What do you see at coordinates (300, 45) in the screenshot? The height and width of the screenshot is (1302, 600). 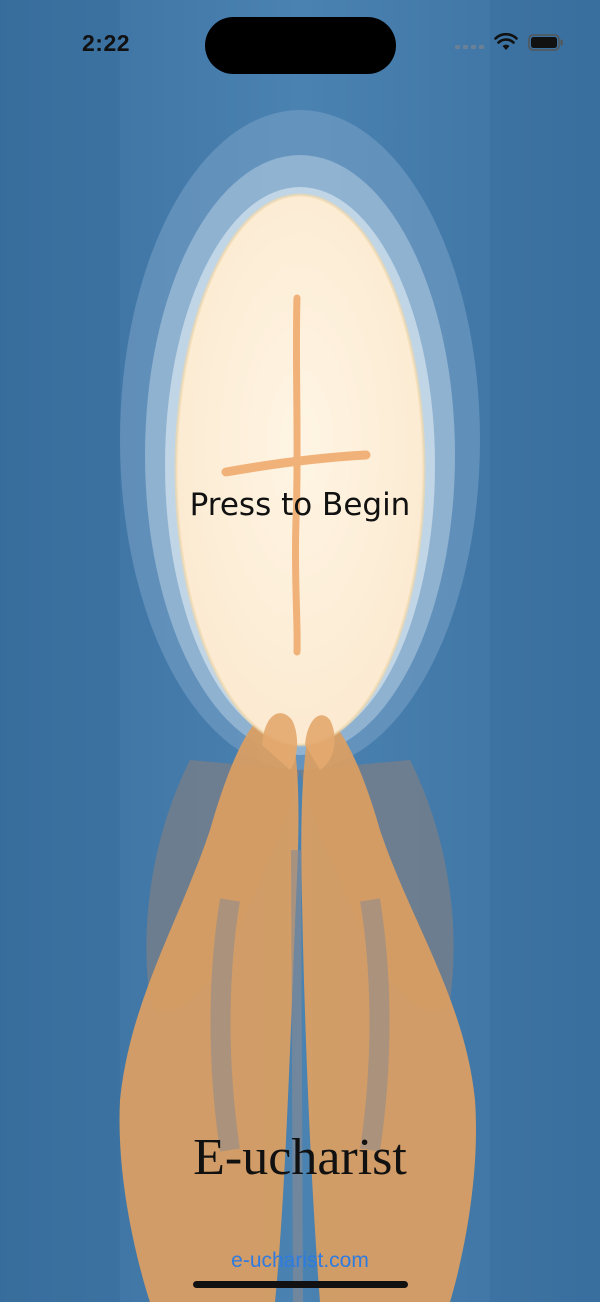 I see `dynamic-island` at bounding box center [300, 45].